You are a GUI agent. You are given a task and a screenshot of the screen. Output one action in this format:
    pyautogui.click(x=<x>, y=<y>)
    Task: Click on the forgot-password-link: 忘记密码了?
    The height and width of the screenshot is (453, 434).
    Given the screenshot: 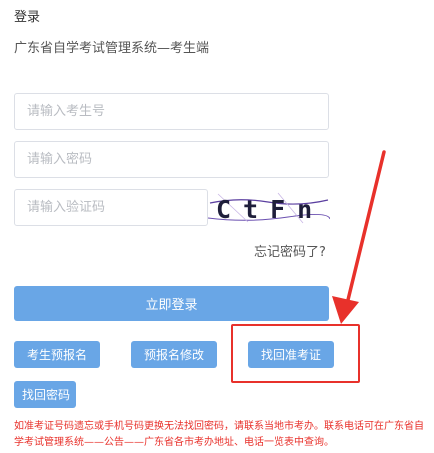 What is the action you would take?
    pyautogui.click(x=290, y=250)
    